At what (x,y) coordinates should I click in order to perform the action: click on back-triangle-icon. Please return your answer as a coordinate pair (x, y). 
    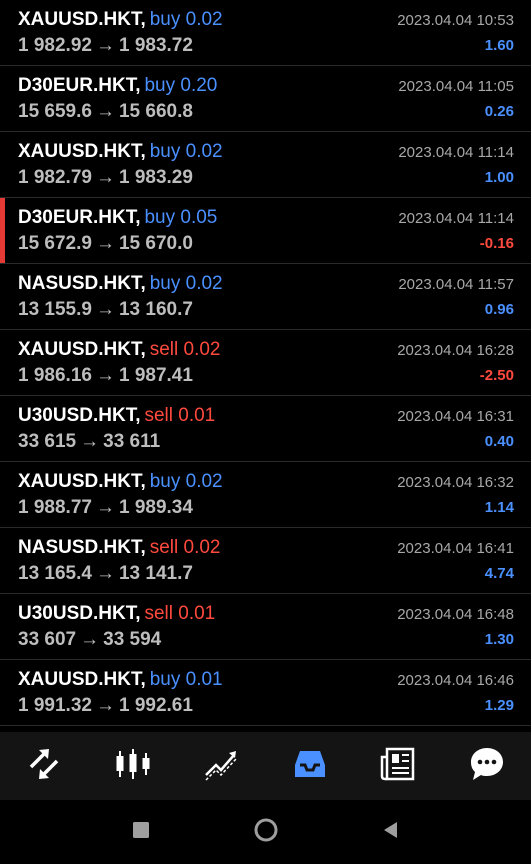
    Looking at the image, I should click on (391, 832).